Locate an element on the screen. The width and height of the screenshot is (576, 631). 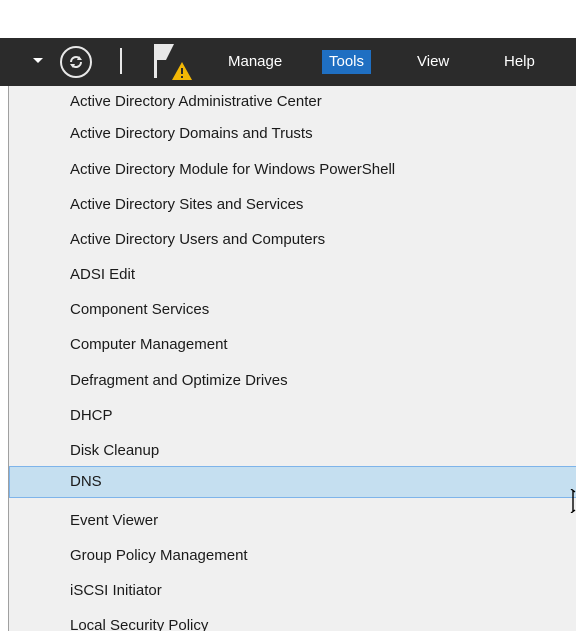
menu-item-local-security-policy: Local Security Policy is located at coordinates (292, 620).